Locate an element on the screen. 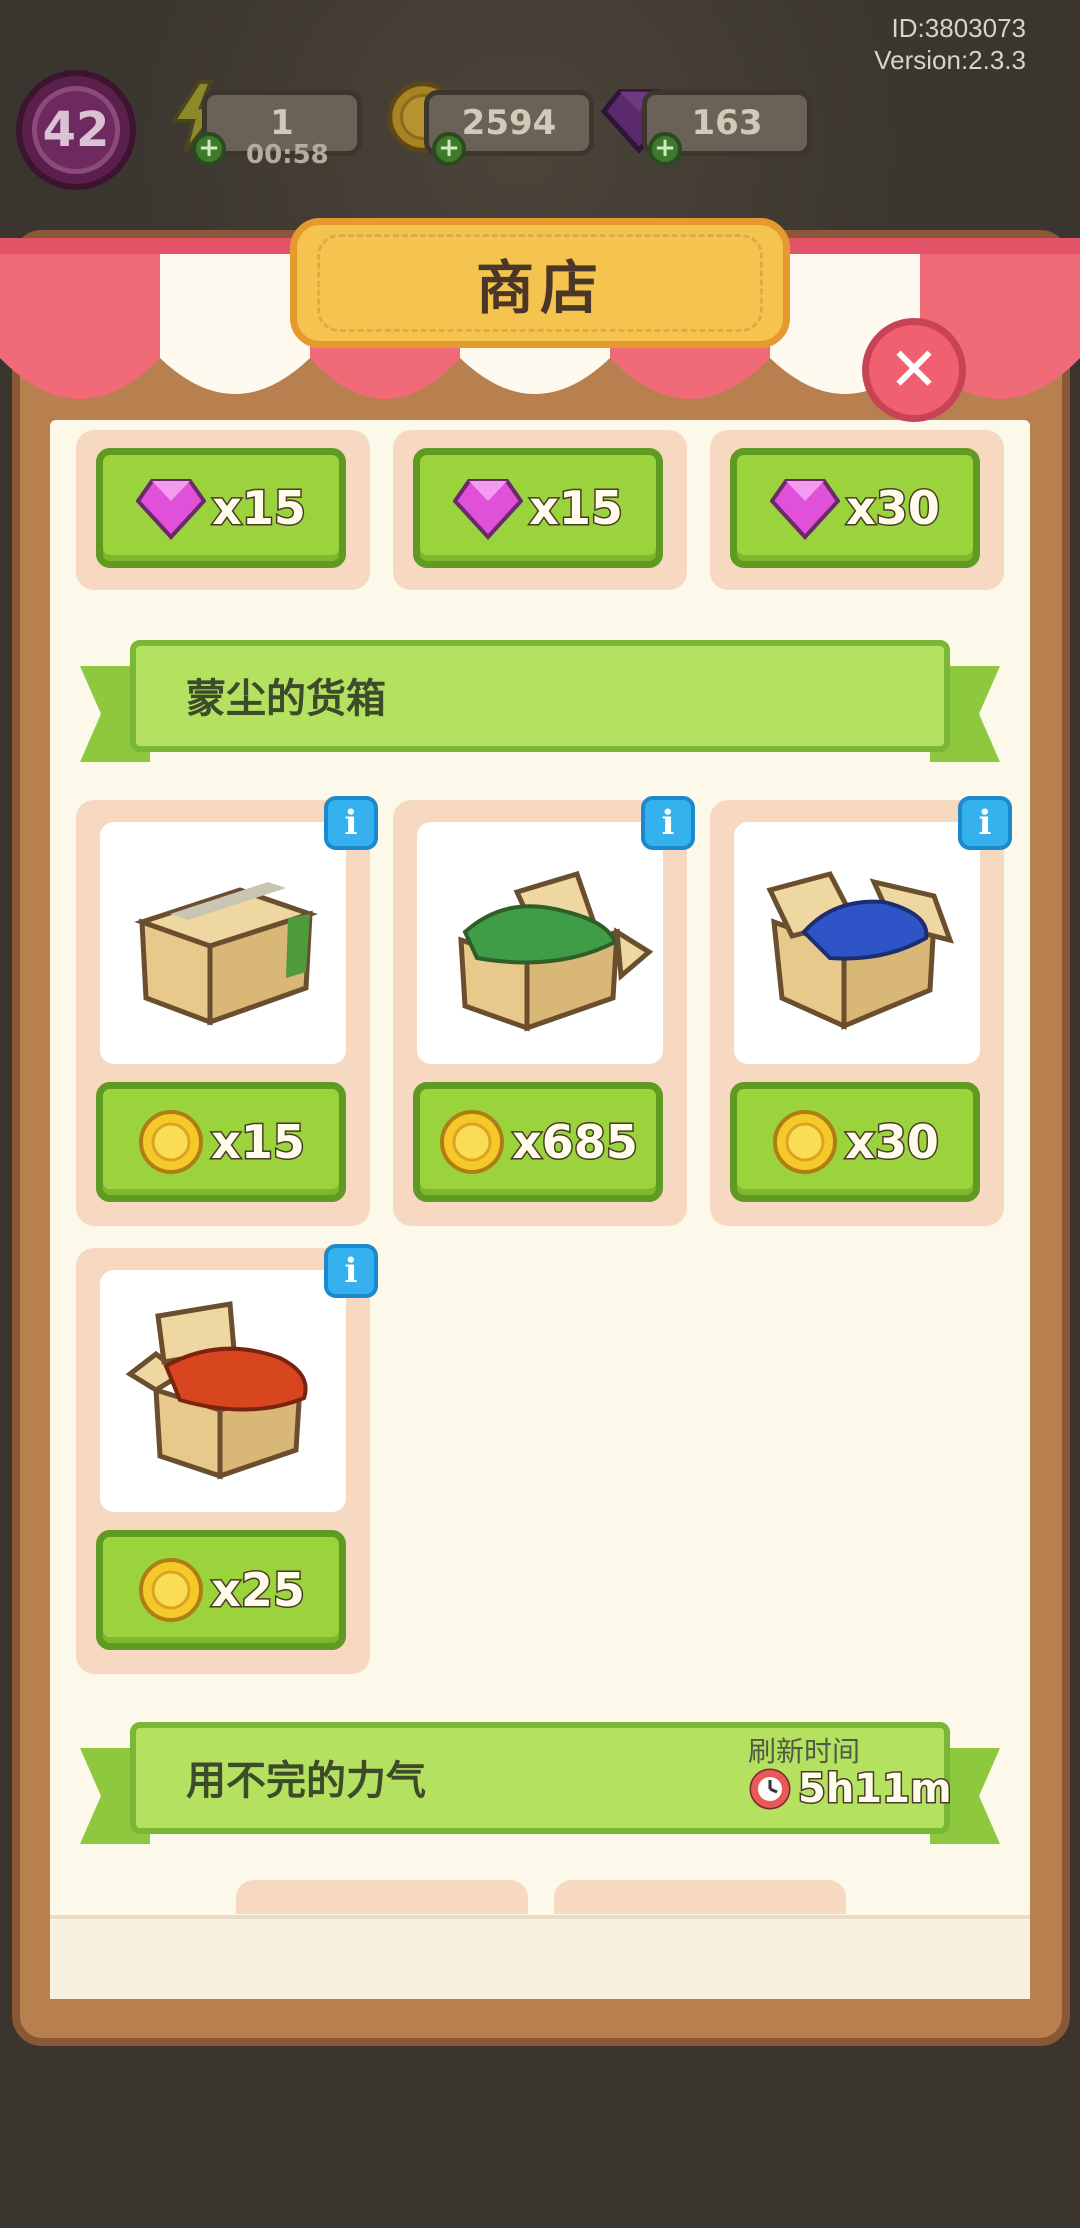 The width and height of the screenshot is (1080, 2228). add-coins-button: + is located at coordinates (449, 149).